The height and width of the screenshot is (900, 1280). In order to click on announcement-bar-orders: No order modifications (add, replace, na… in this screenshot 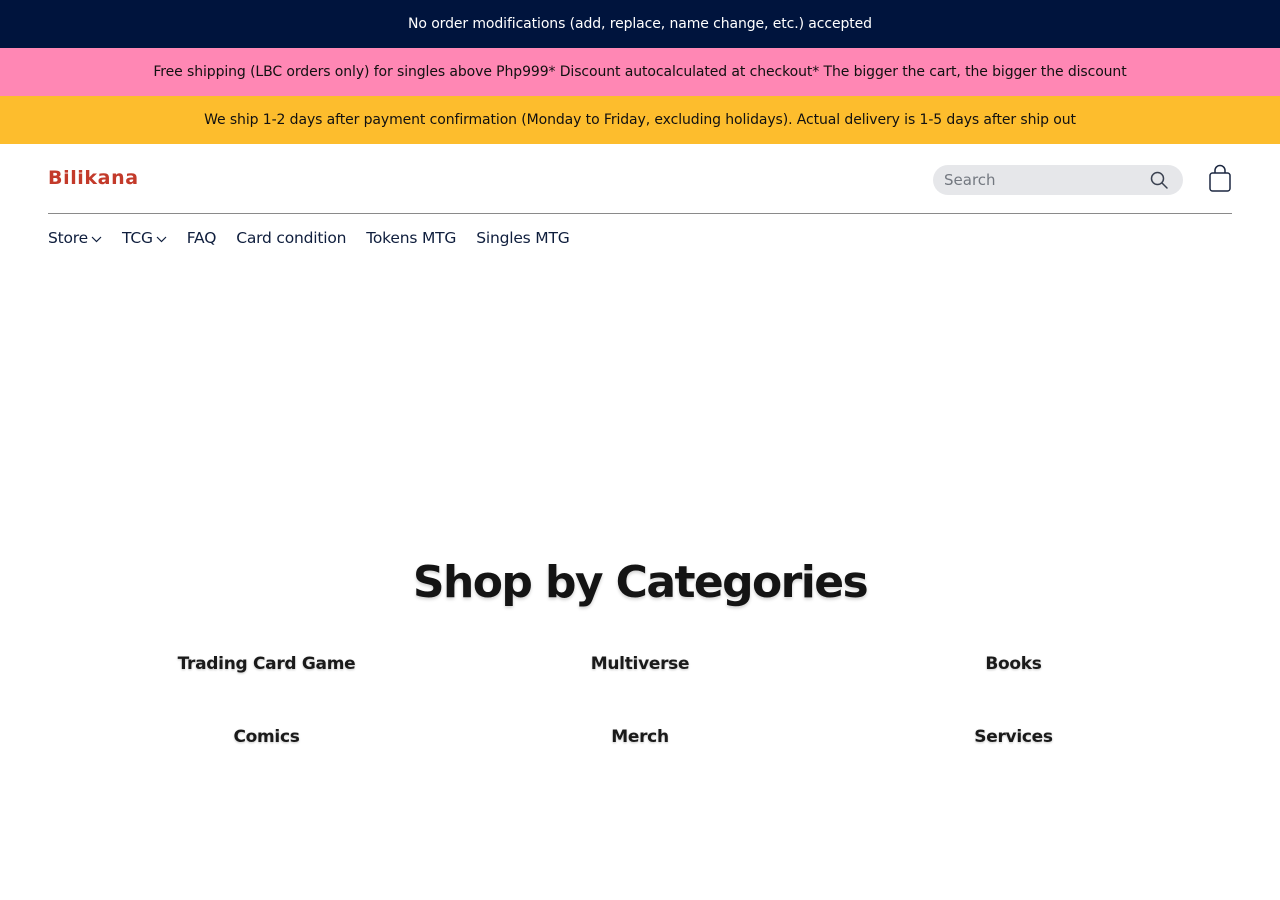, I will do `click(640, 24)`.